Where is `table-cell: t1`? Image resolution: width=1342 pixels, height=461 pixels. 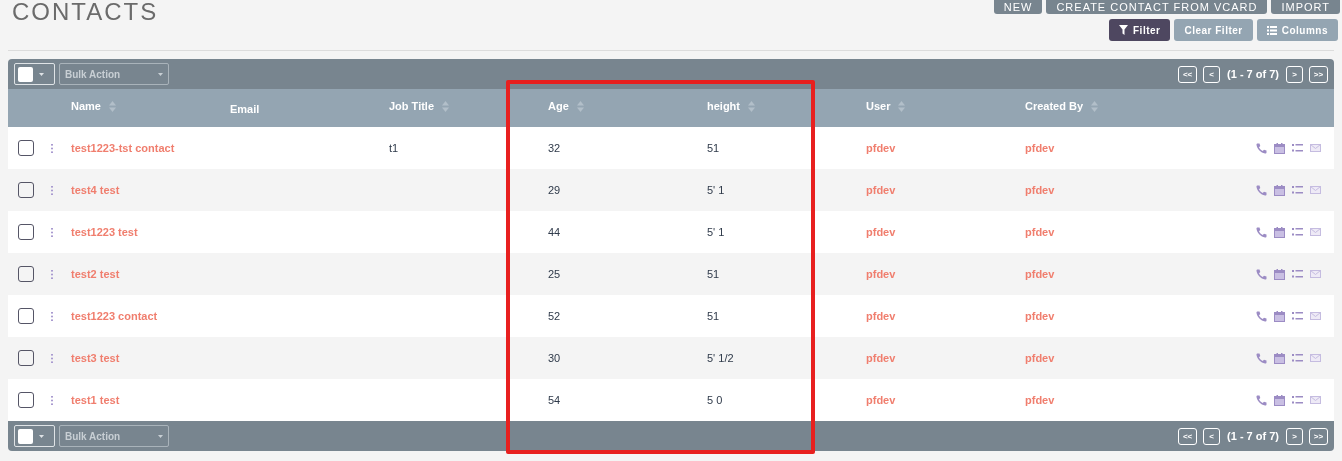 table-cell: t1 is located at coordinates (394, 147).